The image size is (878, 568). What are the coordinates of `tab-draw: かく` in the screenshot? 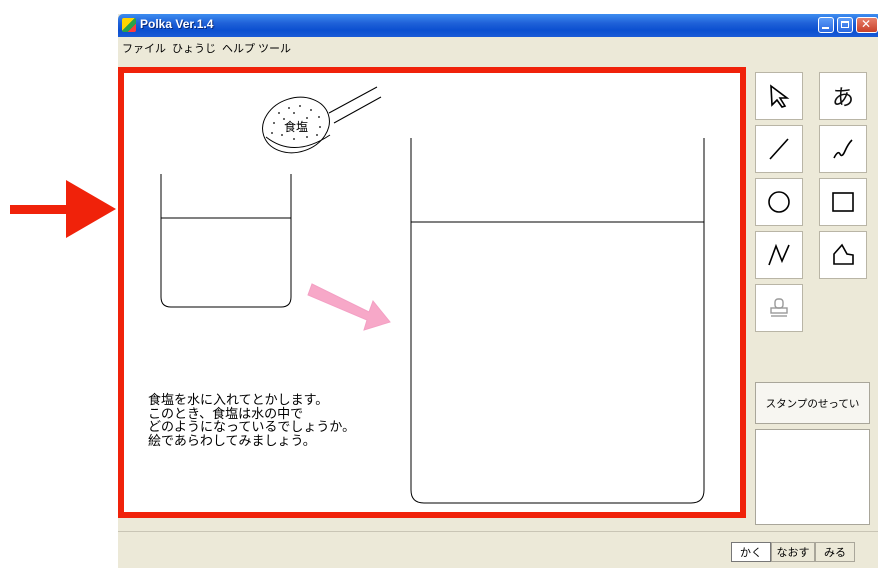 It's located at (751, 552).